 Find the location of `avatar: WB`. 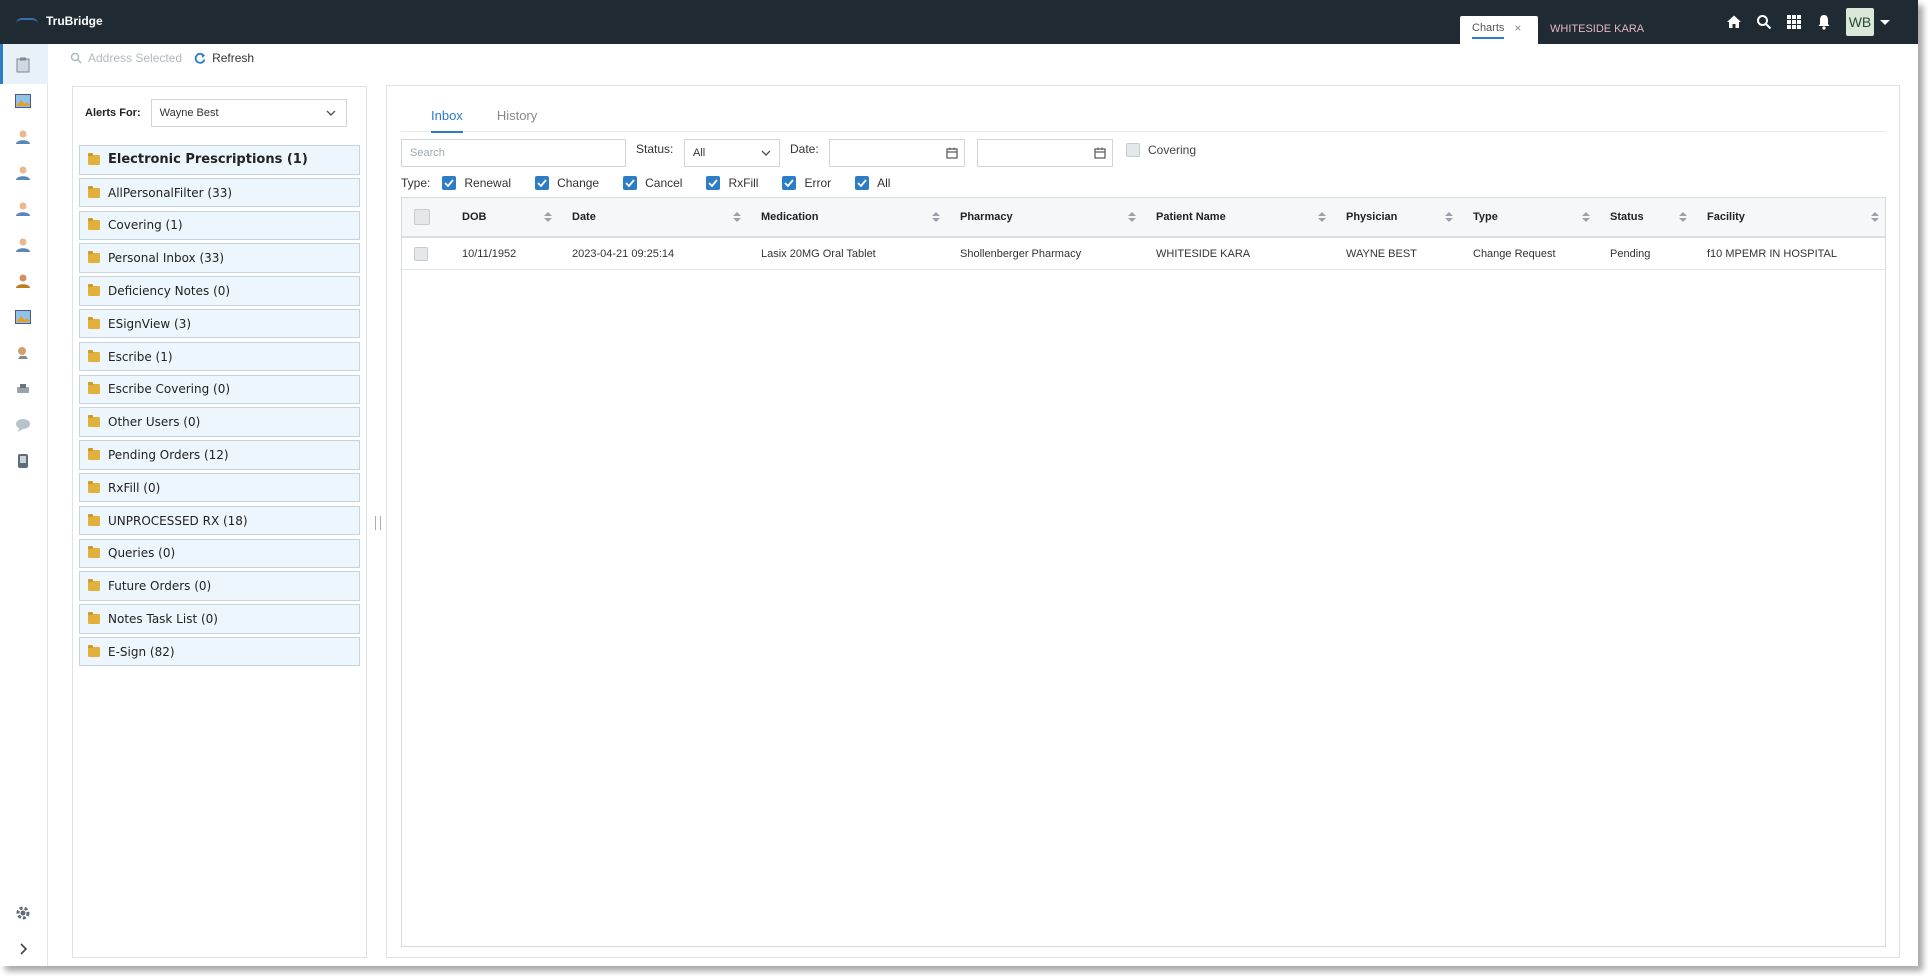

avatar: WB is located at coordinates (1860, 22).